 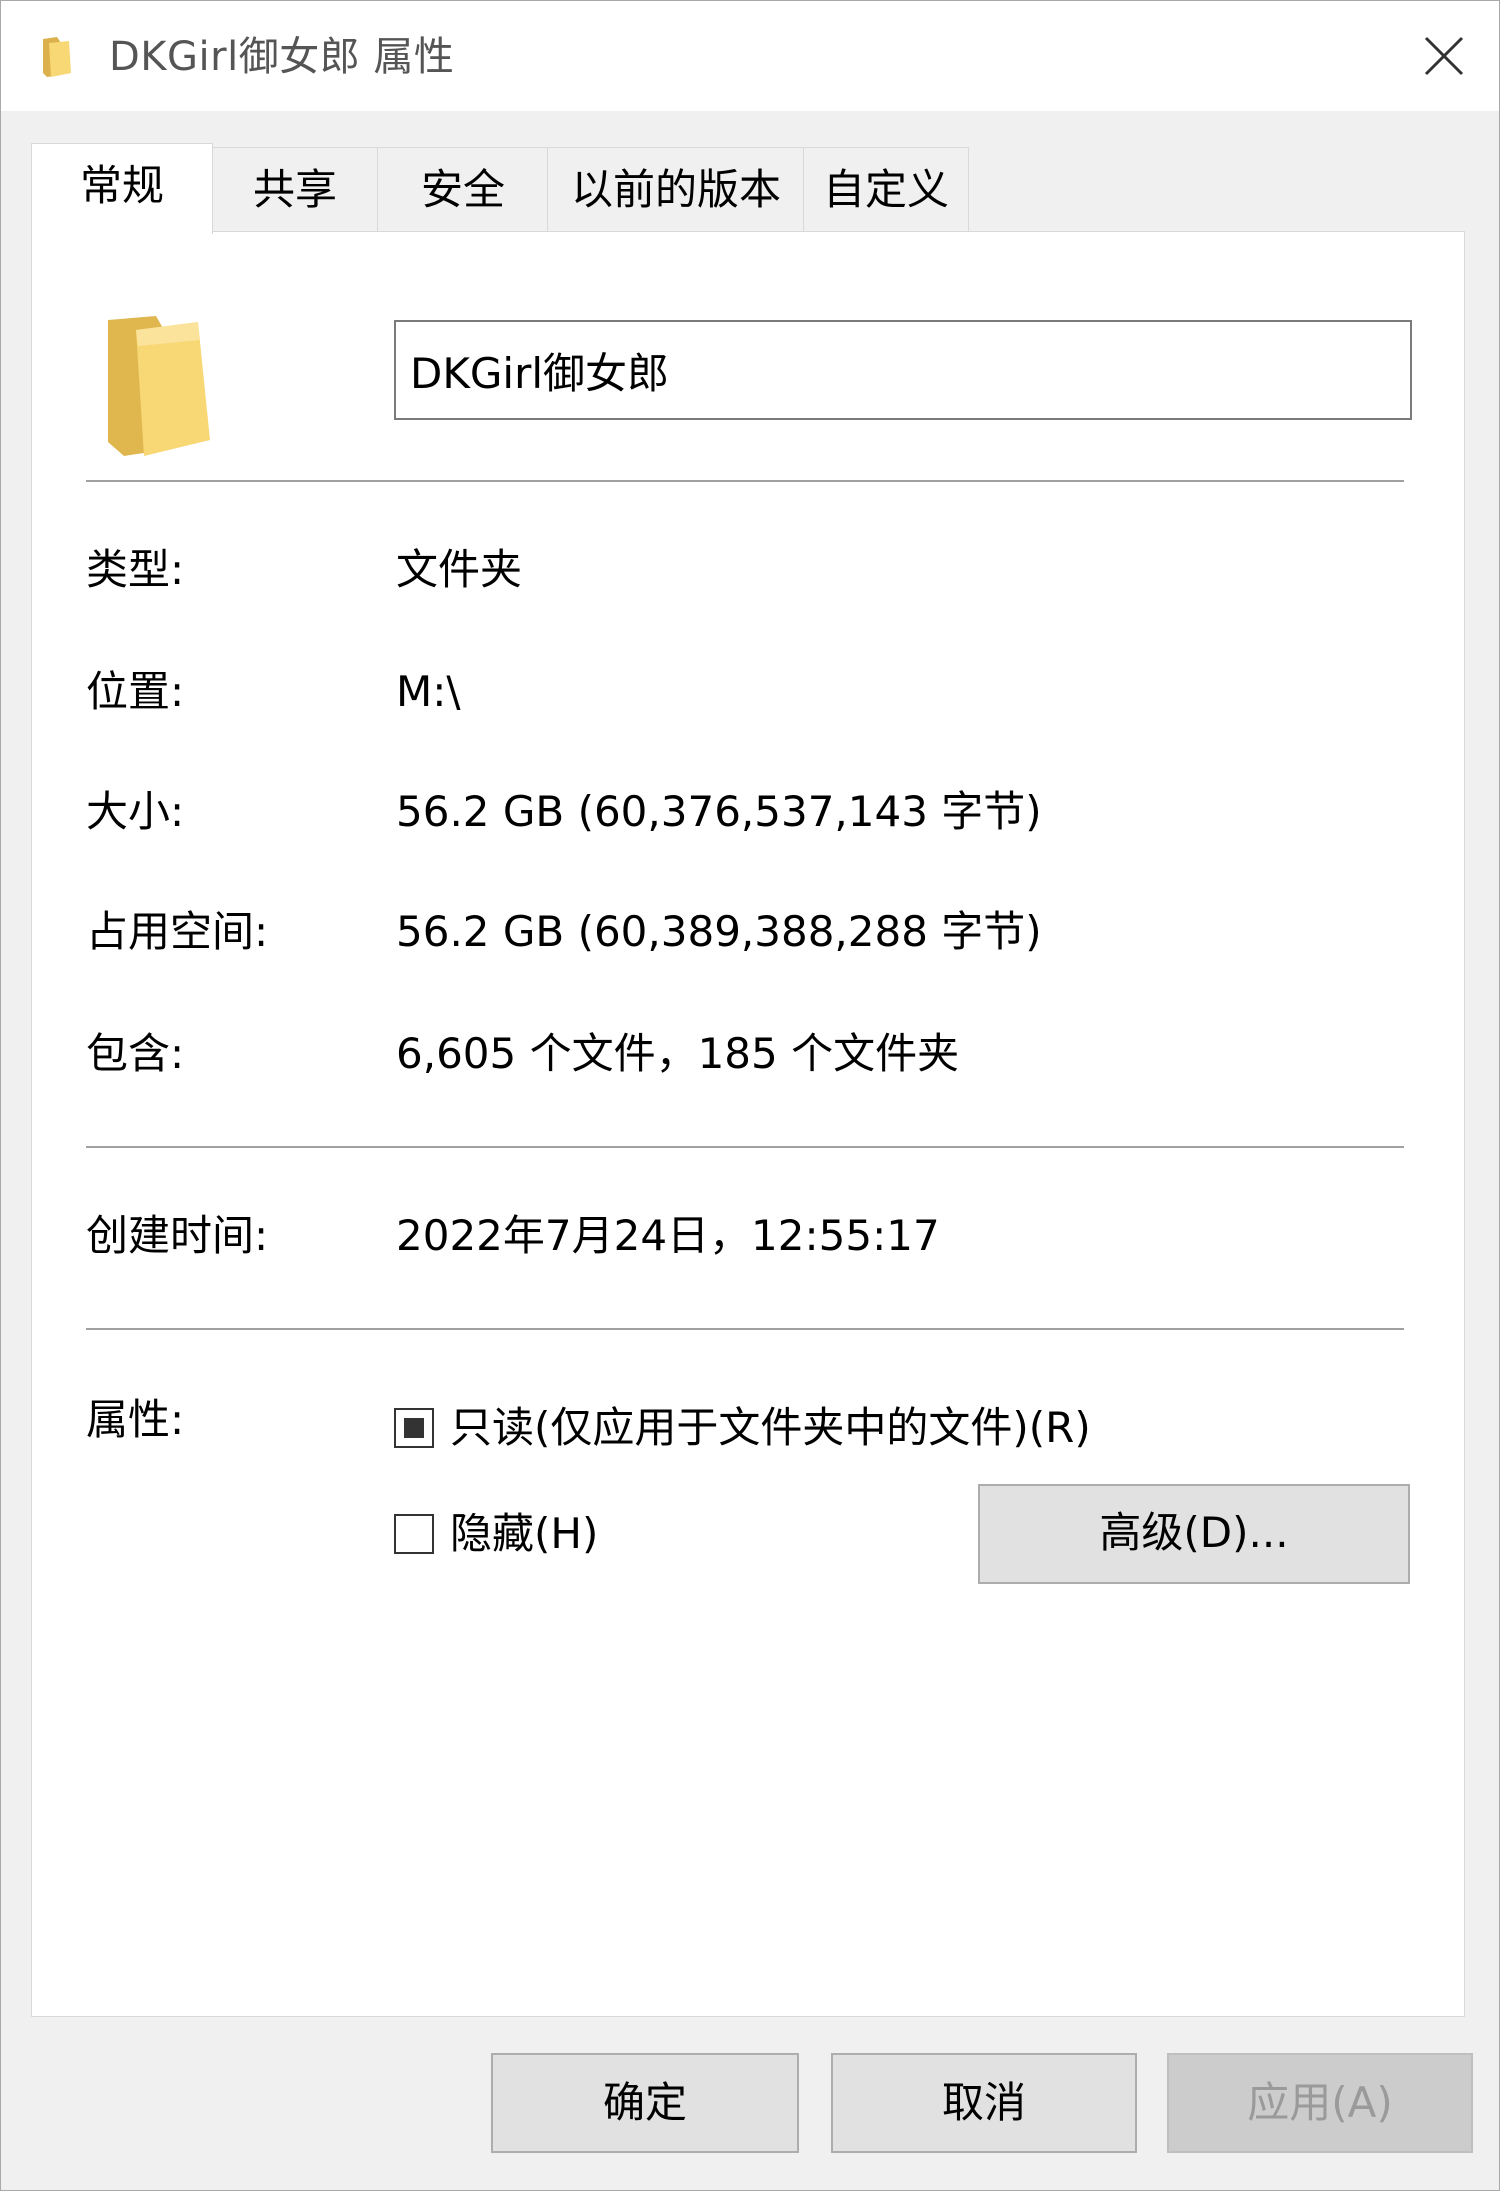 What do you see at coordinates (135, 1053) in the screenshot?
I see `contains-label: 包含:` at bounding box center [135, 1053].